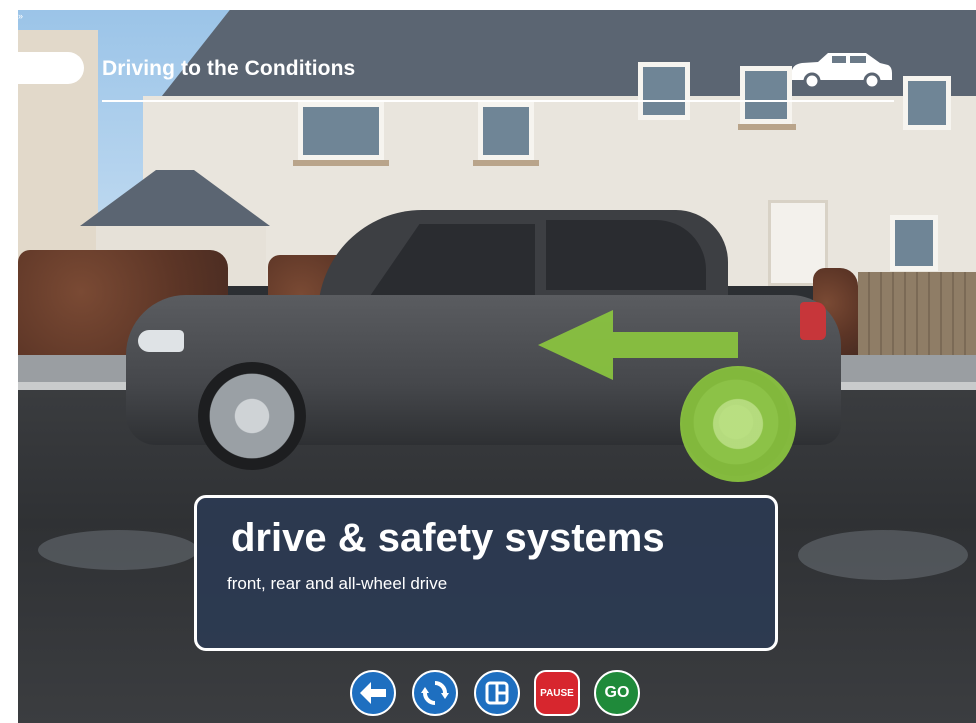  What do you see at coordinates (252, 416) in the screenshot?
I see `front-wheel` at bounding box center [252, 416].